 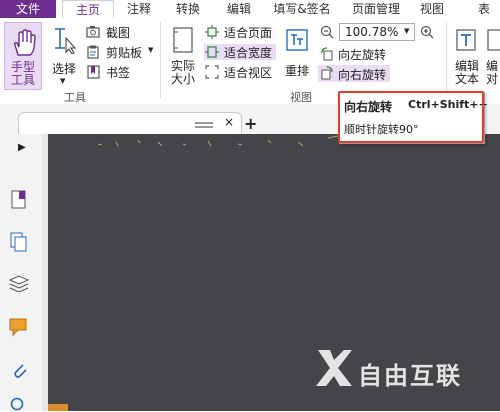 I want to click on tab-edit: 编辑, so click(x=239, y=9).